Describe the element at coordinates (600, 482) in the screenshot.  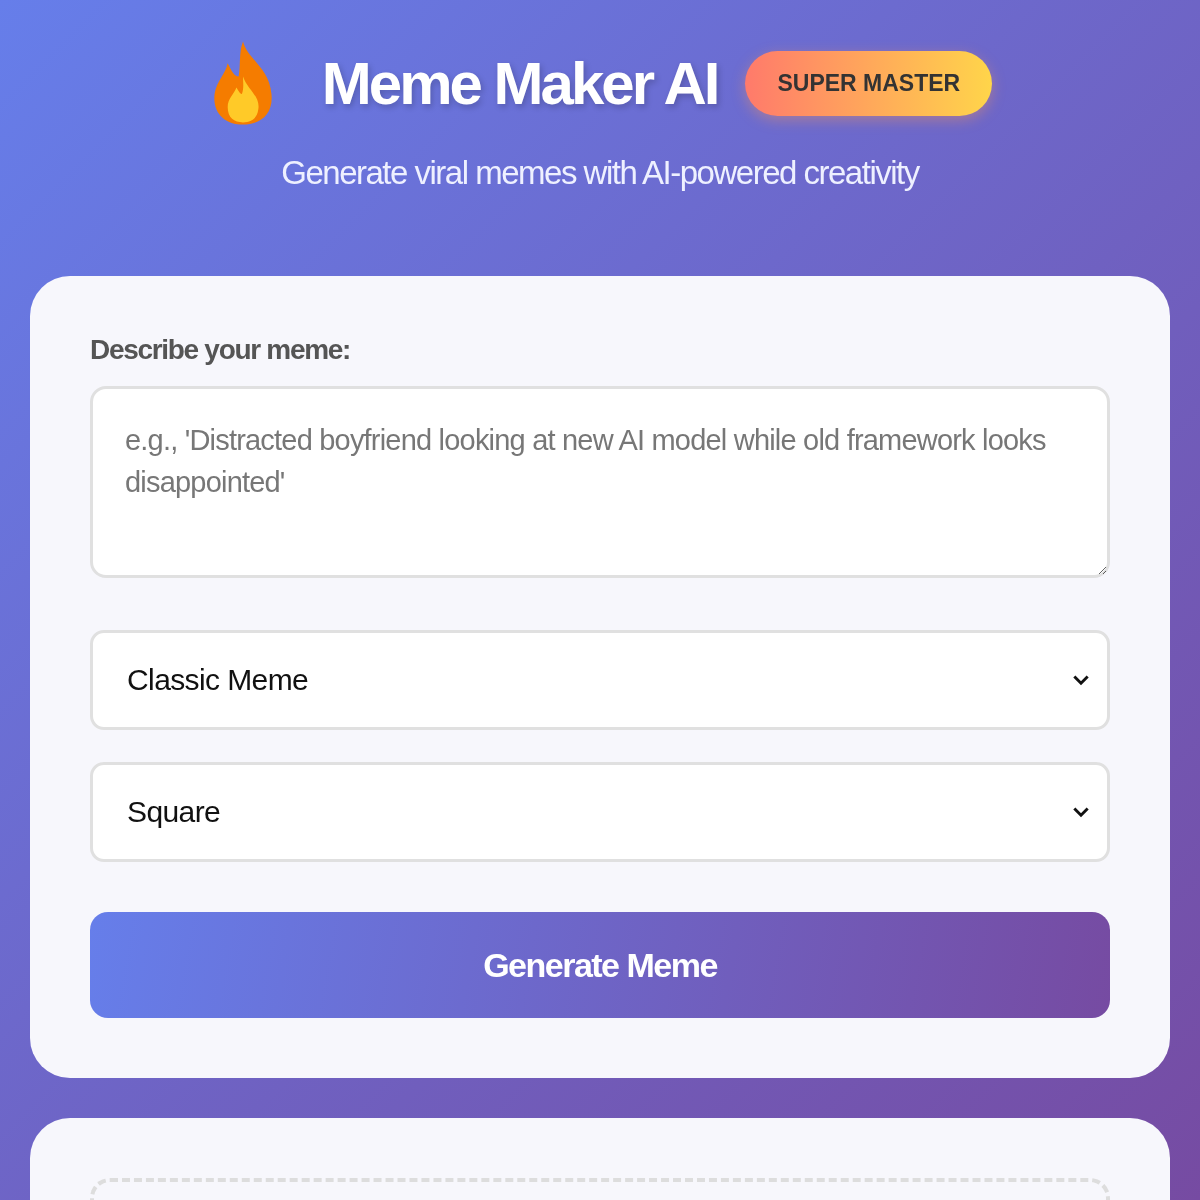
I see `meme-description-field: e.g., 'Distracted boyfriend looking at new AI model while old framework looks disappointed'` at that location.